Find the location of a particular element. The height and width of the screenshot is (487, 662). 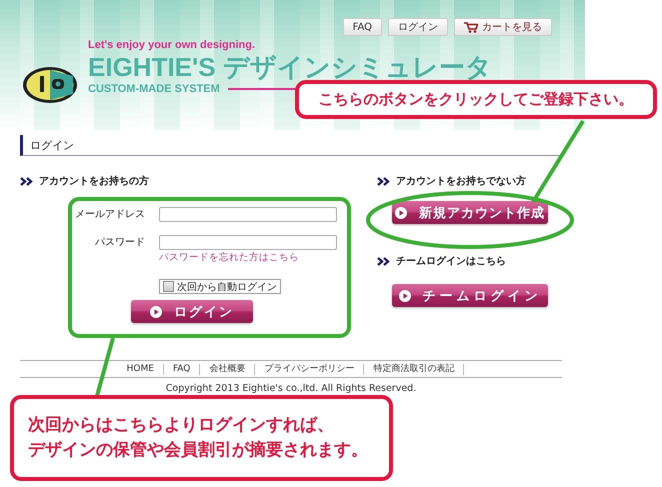

auto-login-checkbox: 次回から自動ログイン is located at coordinates (220, 286).